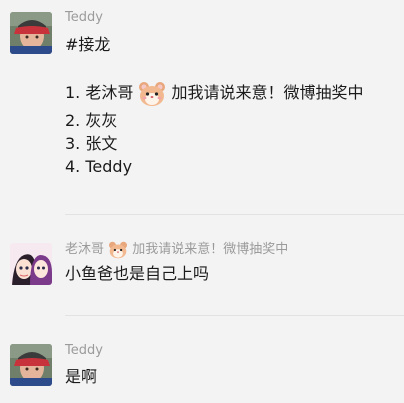 This screenshot has width=404, height=403. What do you see at coordinates (88, 44) in the screenshot?
I see `message-line: #接龙` at bounding box center [88, 44].